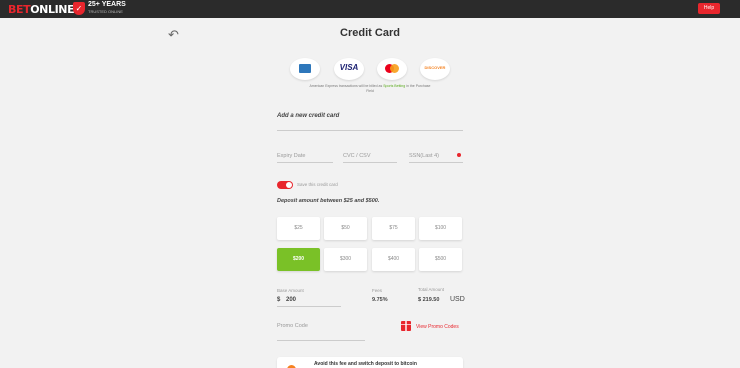 The height and width of the screenshot is (368, 740). I want to click on base-currency-symbol: $, so click(279, 300).